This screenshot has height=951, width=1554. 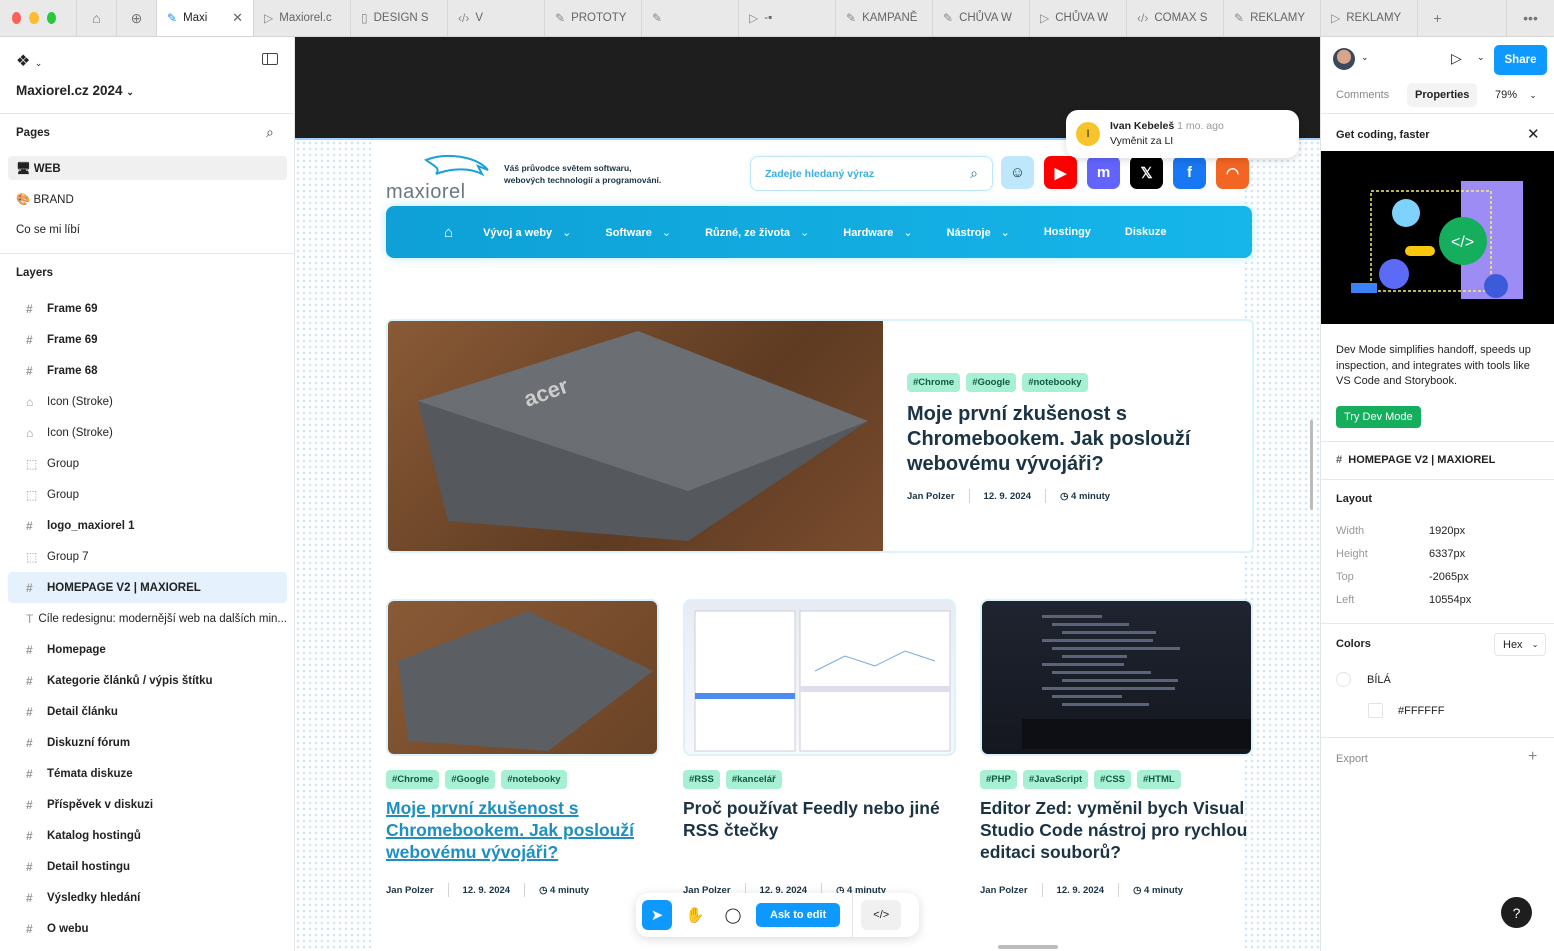 What do you see at coordinates (1077, 18) in the screenshot?
I see `file-tab: ▷ CHŮVA W` at bounding box center [1077, 18].